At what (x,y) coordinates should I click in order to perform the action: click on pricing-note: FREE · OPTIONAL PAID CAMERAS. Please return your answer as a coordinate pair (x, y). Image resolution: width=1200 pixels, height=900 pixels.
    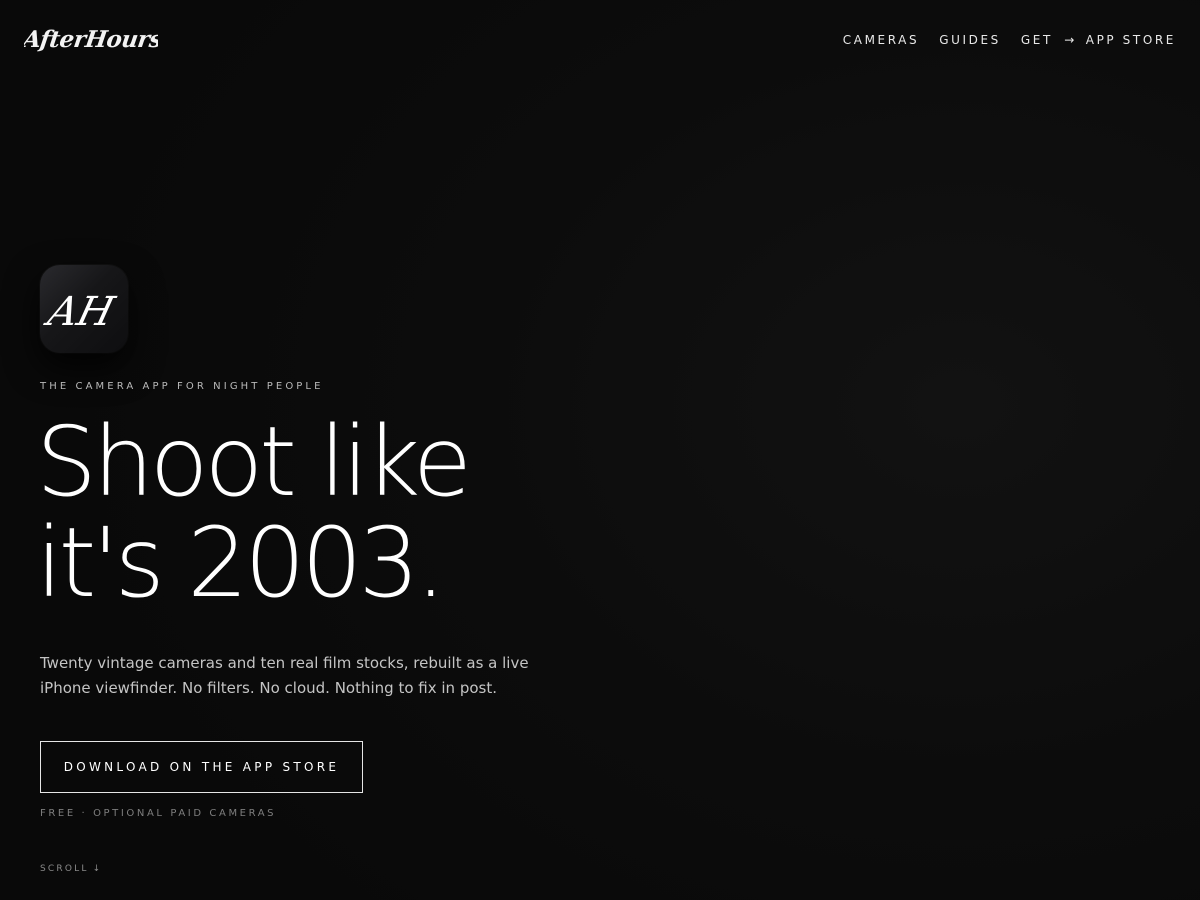
    Looking at the image, I should click on (158, 813).